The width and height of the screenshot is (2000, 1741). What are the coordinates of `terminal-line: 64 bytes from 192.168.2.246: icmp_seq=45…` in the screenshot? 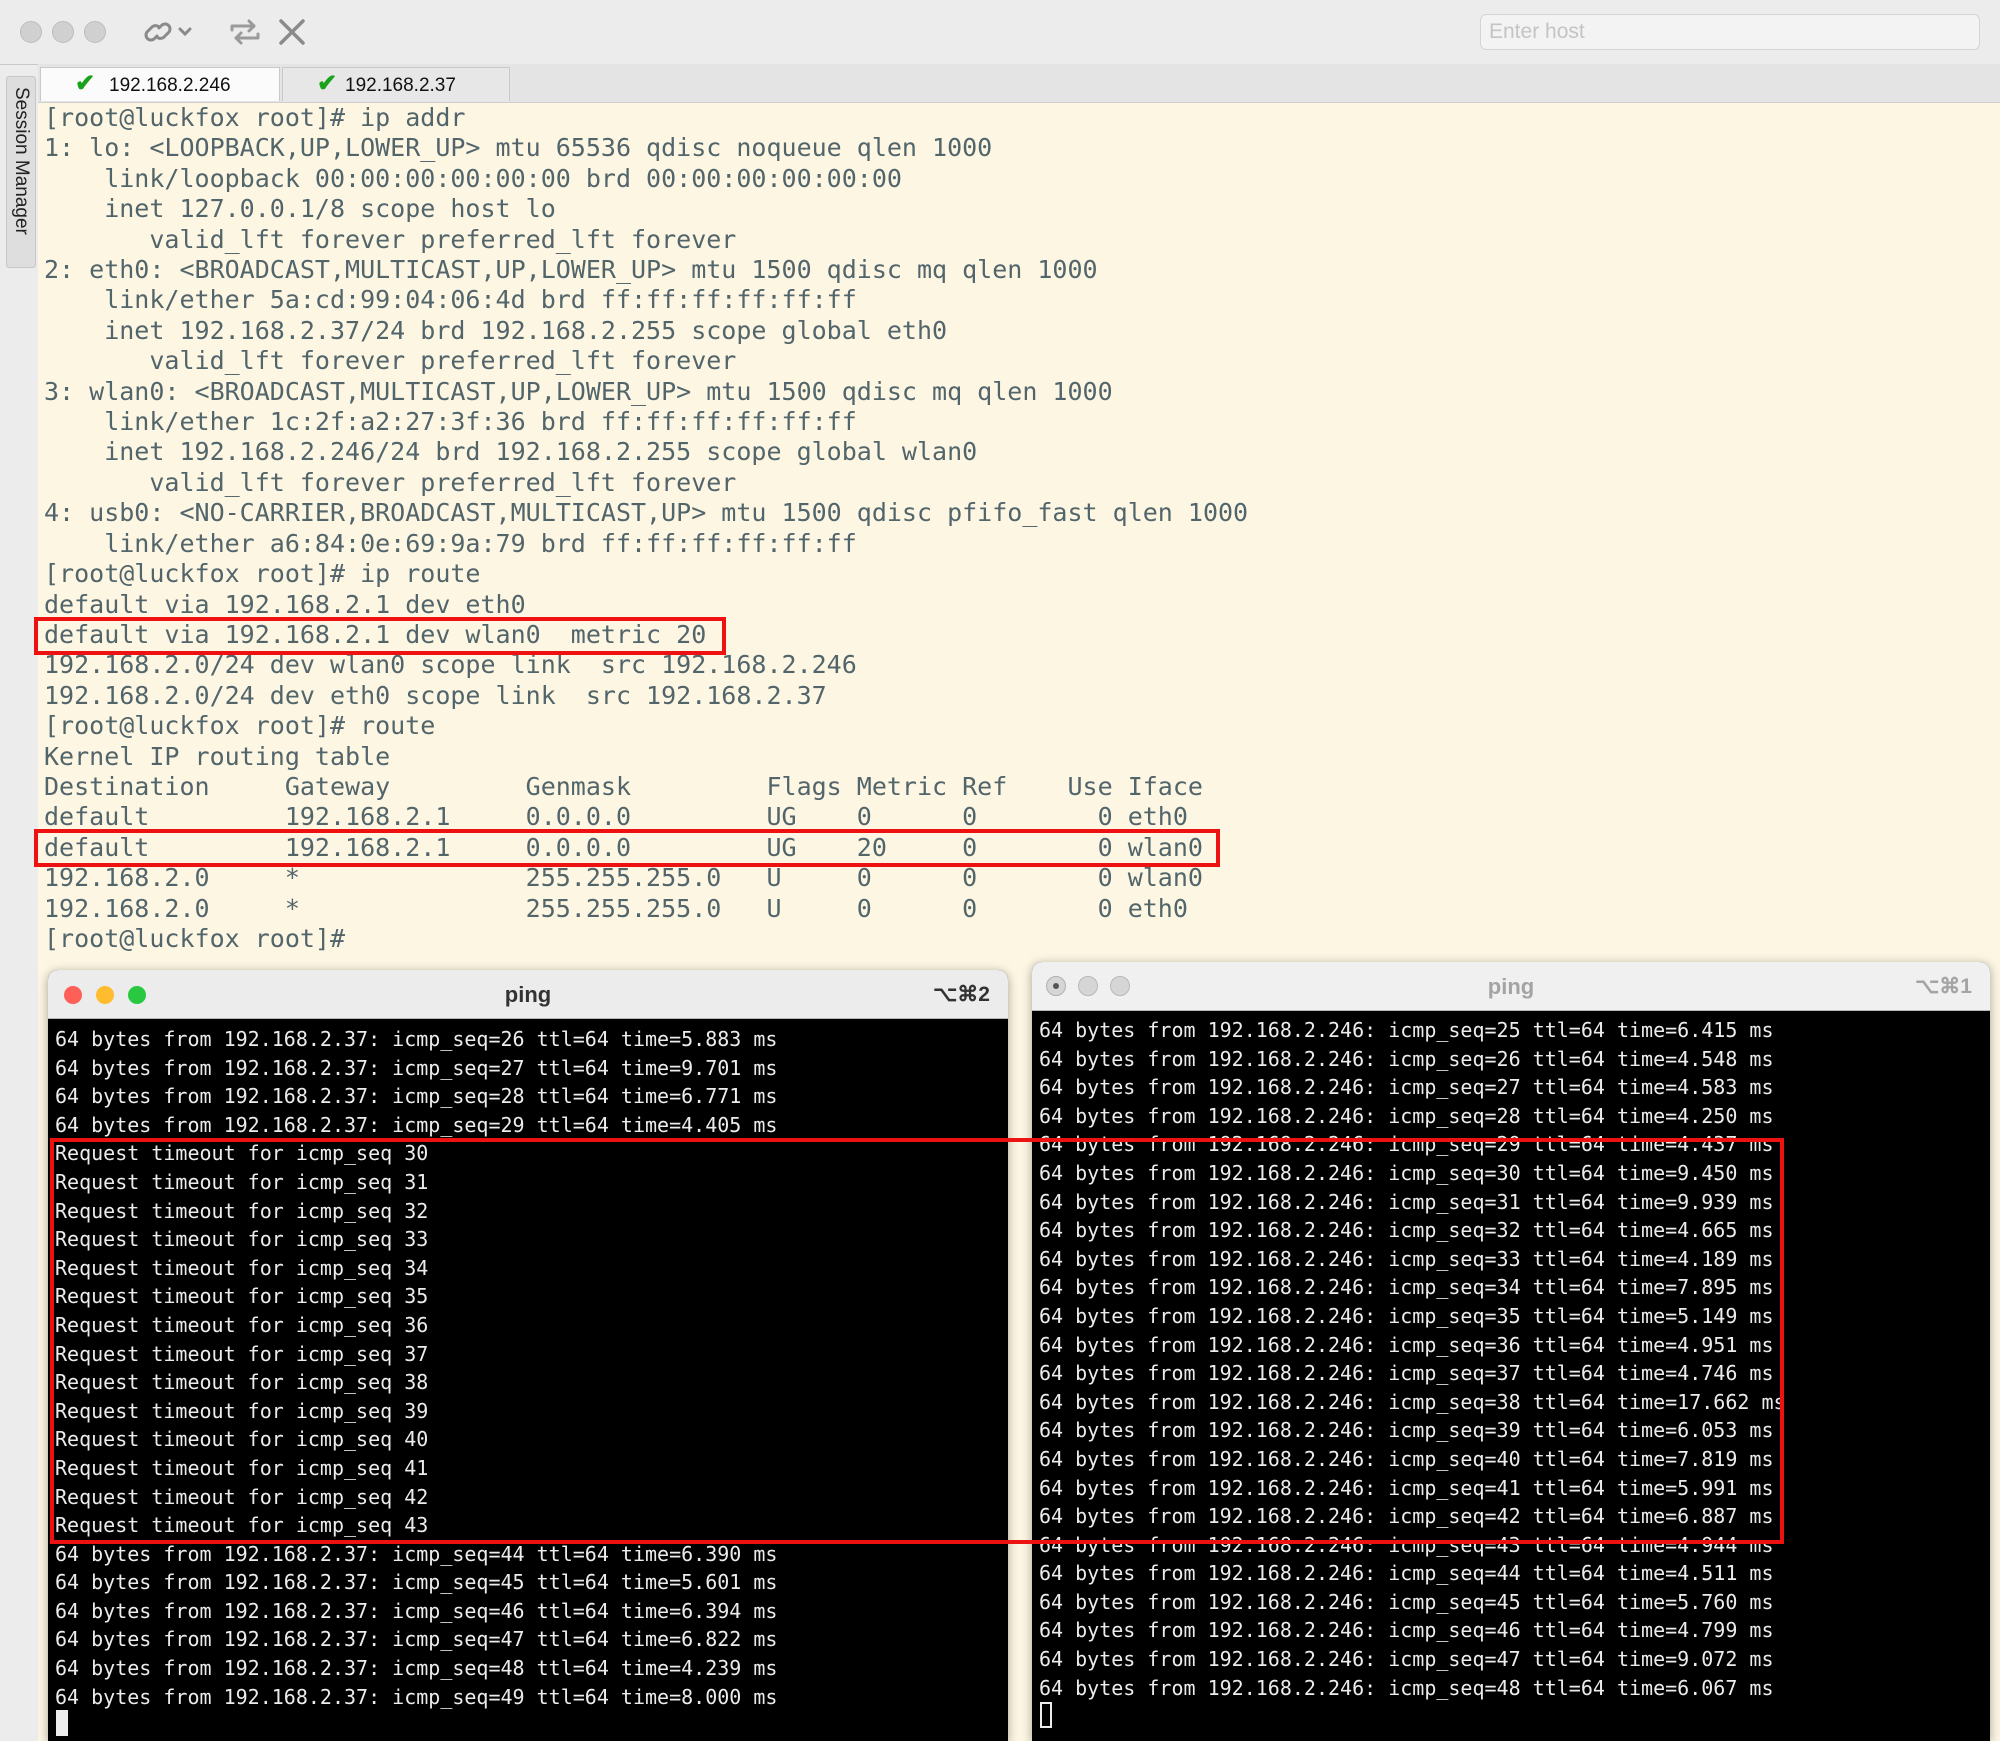 It's located at (1406, 1601).